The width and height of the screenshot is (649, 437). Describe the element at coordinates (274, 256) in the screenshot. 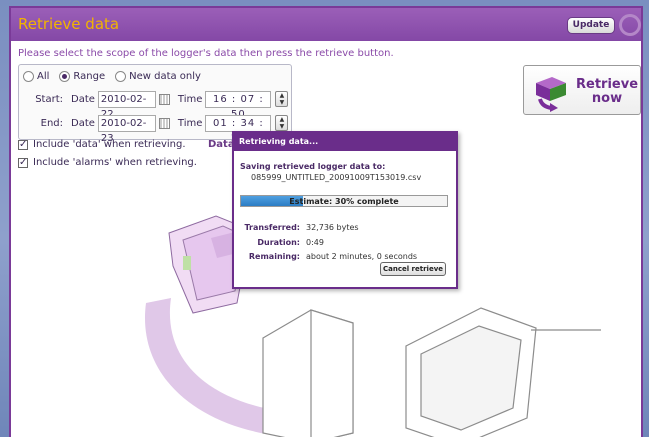

I see `remaining-label: Remaining:` at that location.